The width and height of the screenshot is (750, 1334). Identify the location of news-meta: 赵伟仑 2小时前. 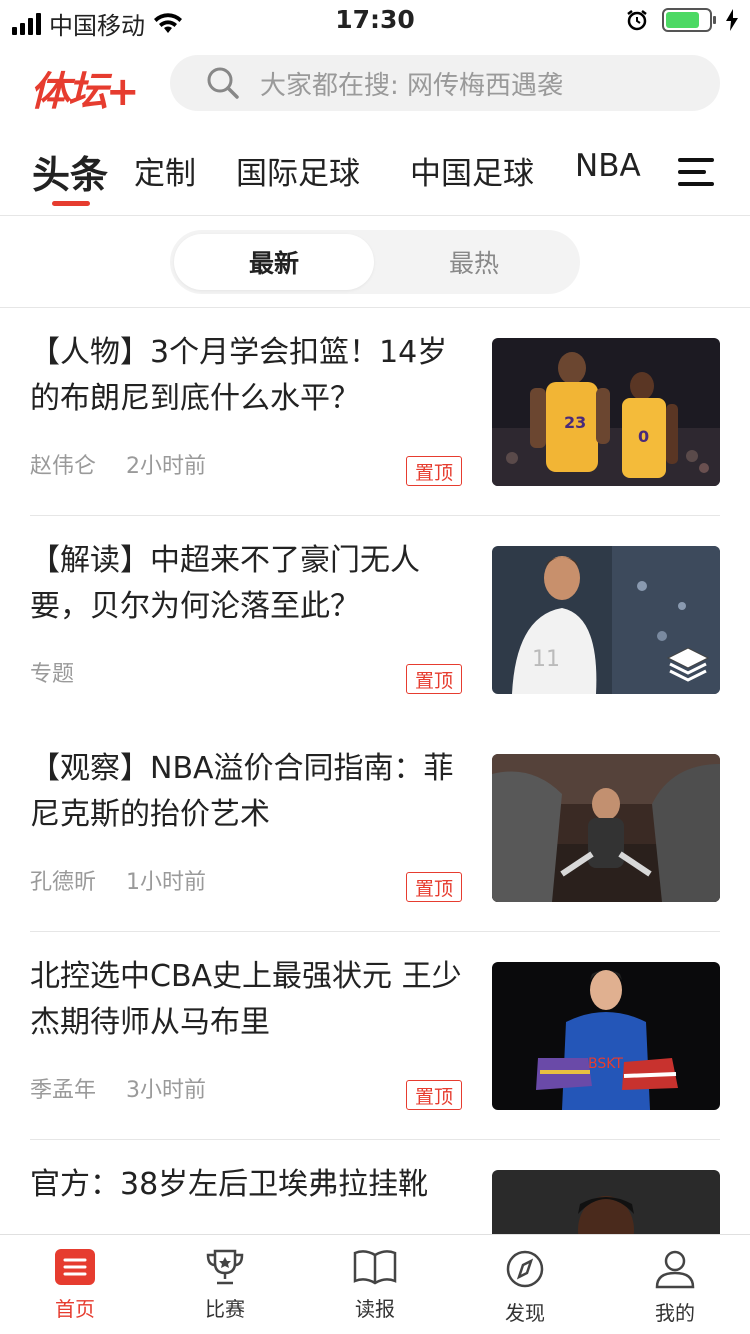
(118, 464).